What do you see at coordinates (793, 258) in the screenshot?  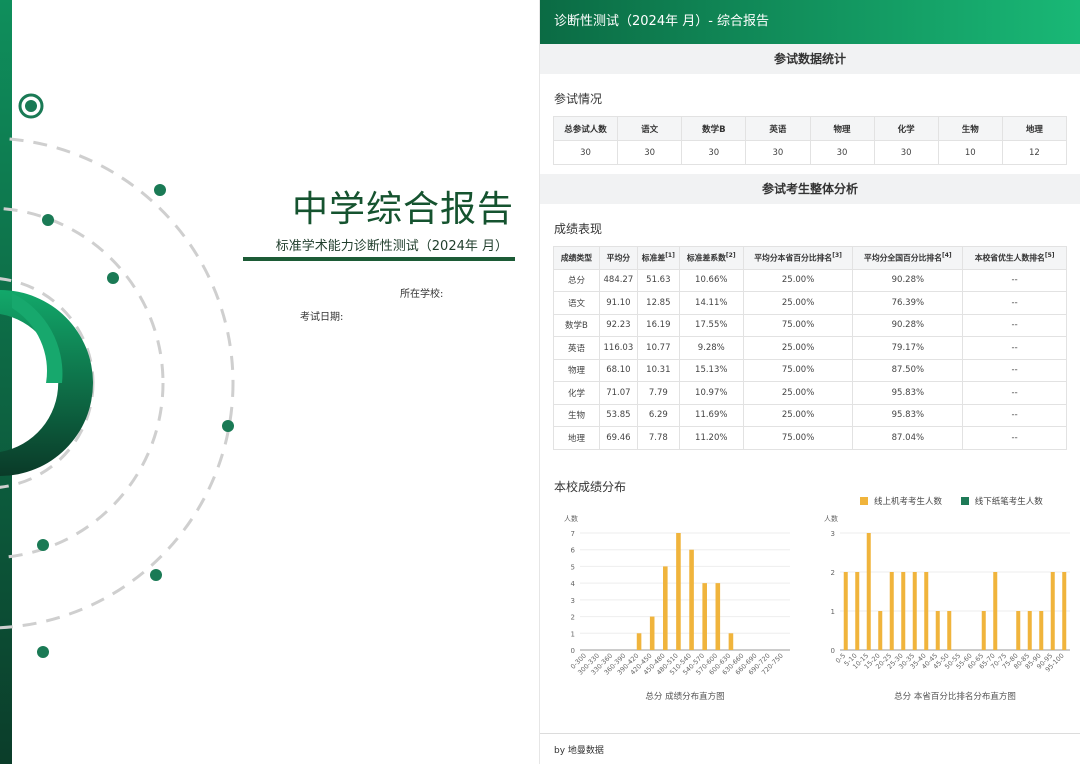 I see `performance-header-label: 平均分本省百分比排名` at bounding box center [793, 258].